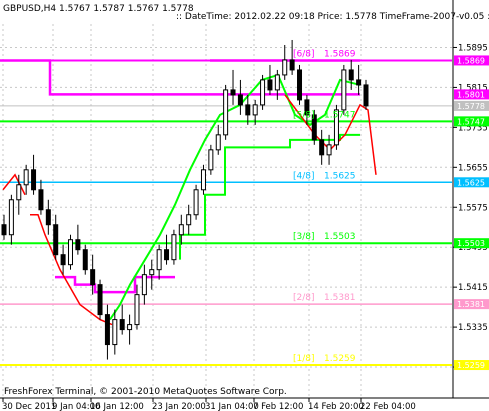  I want to click on murrey-level-value: 1.5381, so click(340, 298).